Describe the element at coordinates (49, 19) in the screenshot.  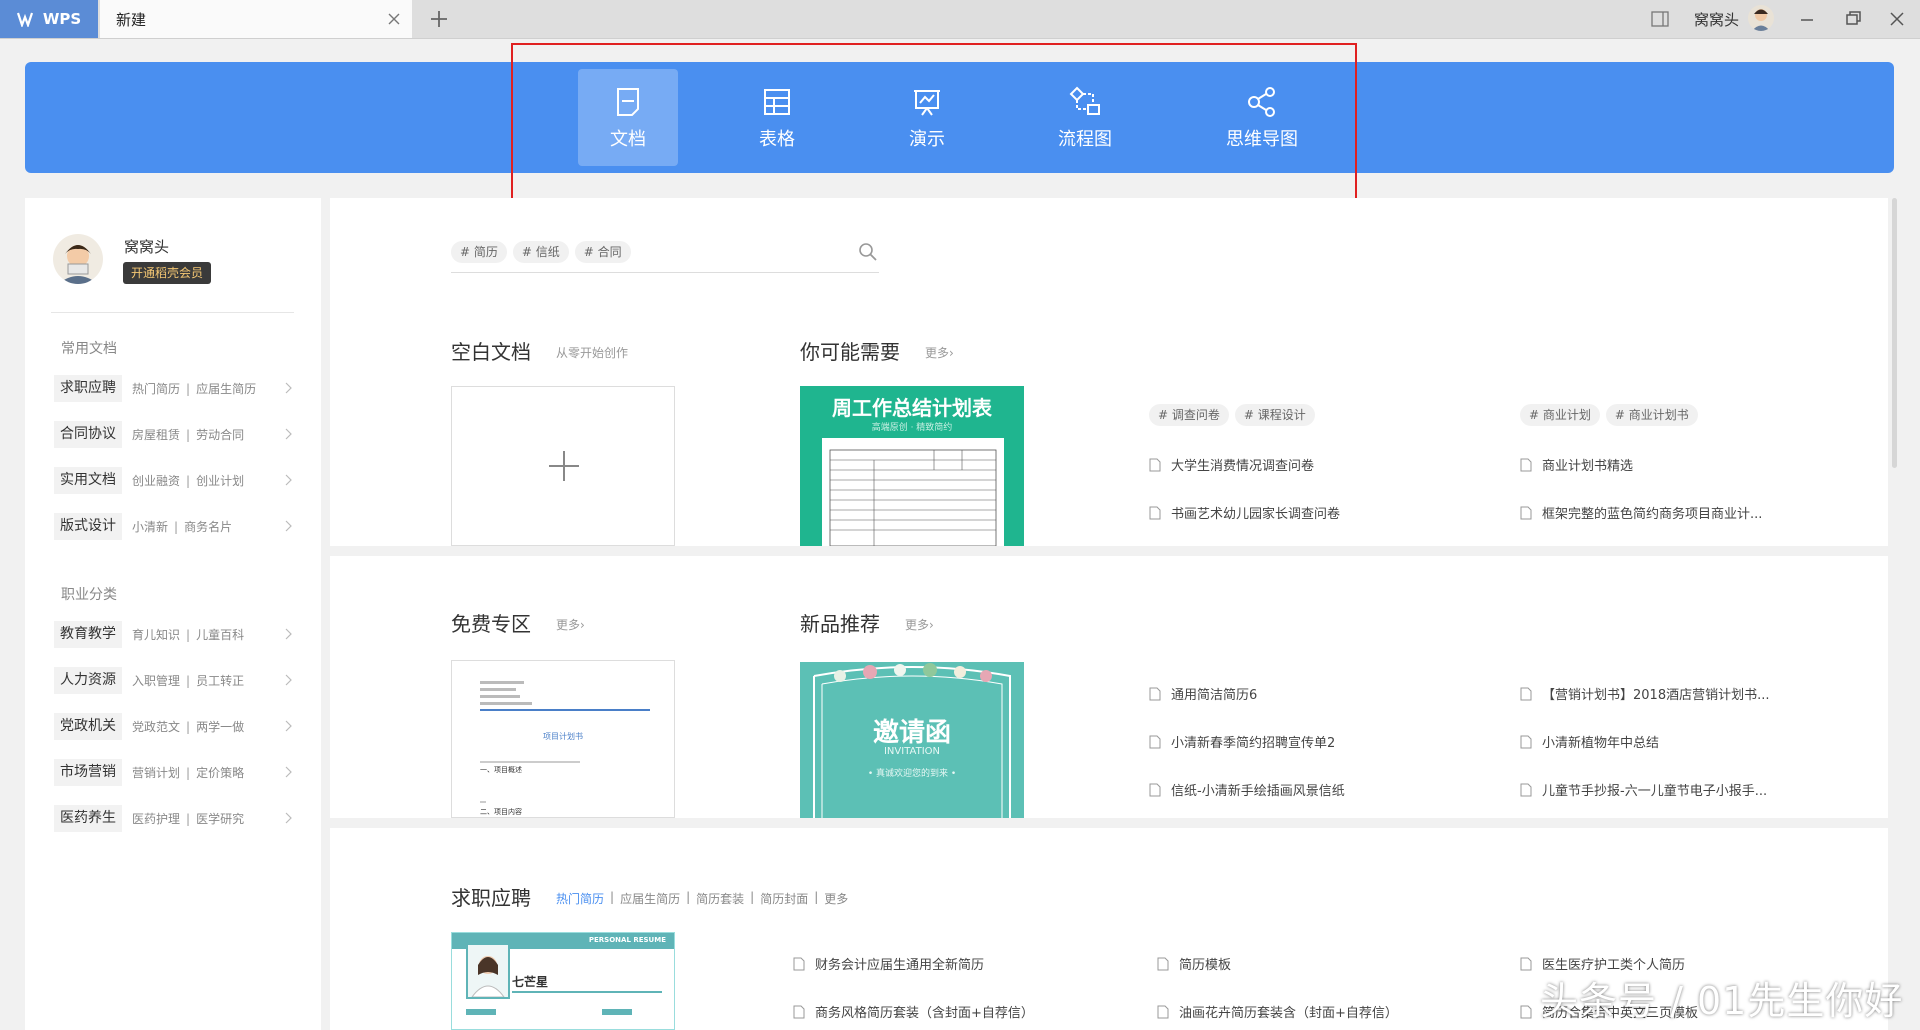
I see `wps-app-tab: WPS` at that location.